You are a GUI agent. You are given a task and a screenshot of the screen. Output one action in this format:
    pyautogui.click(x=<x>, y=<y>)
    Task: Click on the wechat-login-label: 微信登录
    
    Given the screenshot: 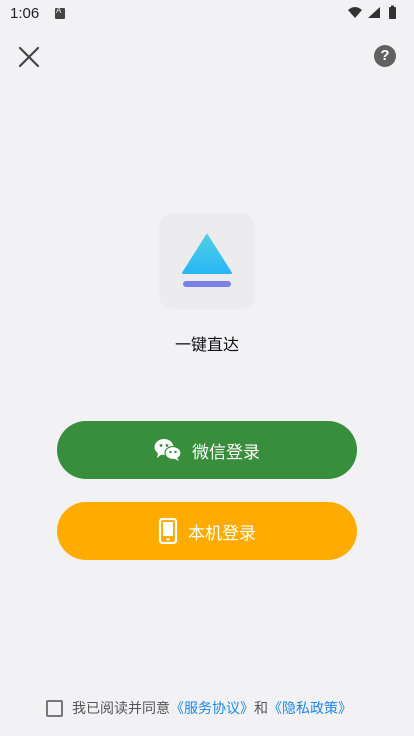 What is the action you would take?
    pyautogui.click(x=226, y=452)
    